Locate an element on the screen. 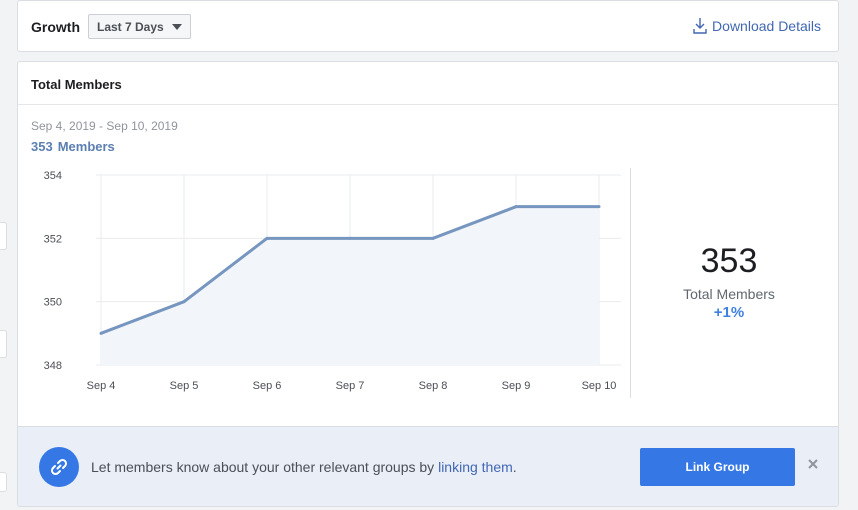 The image size is (858, 510). members-count-line: 353 Members is located at coordinates (73, 146).